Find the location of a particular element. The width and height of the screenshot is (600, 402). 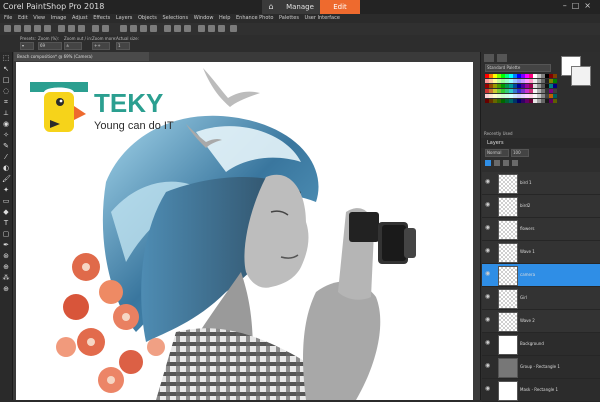

menu-user-interface: User Interface is located at coordinates (322, 18).